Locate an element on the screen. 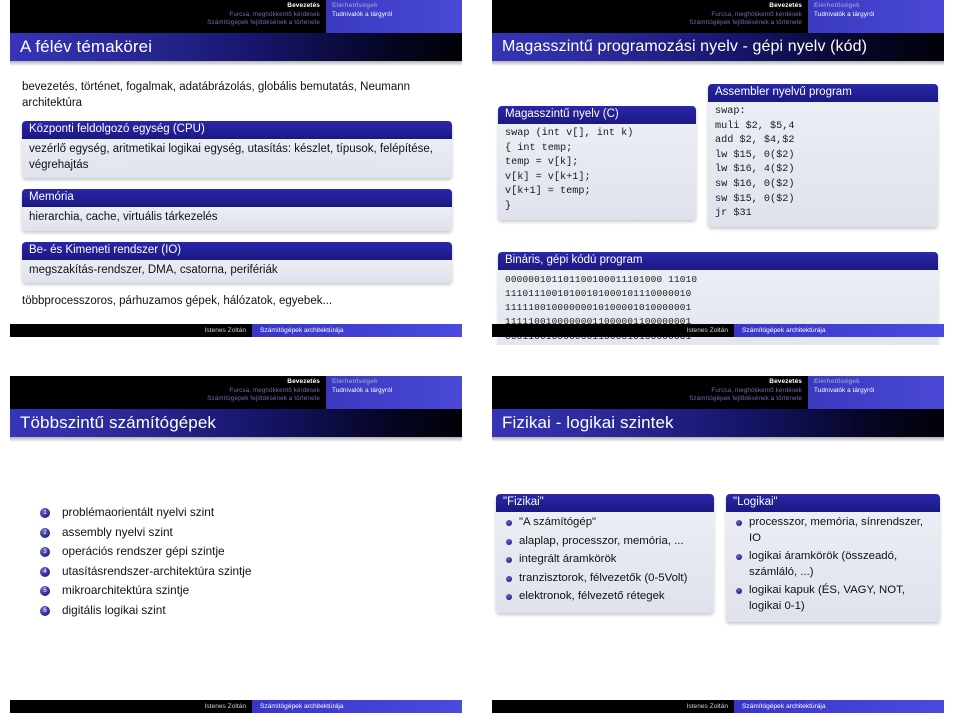 This screenshot has height=721, width=960. block-header: Assembler nyelvű program is located at coordinates (823, 93).